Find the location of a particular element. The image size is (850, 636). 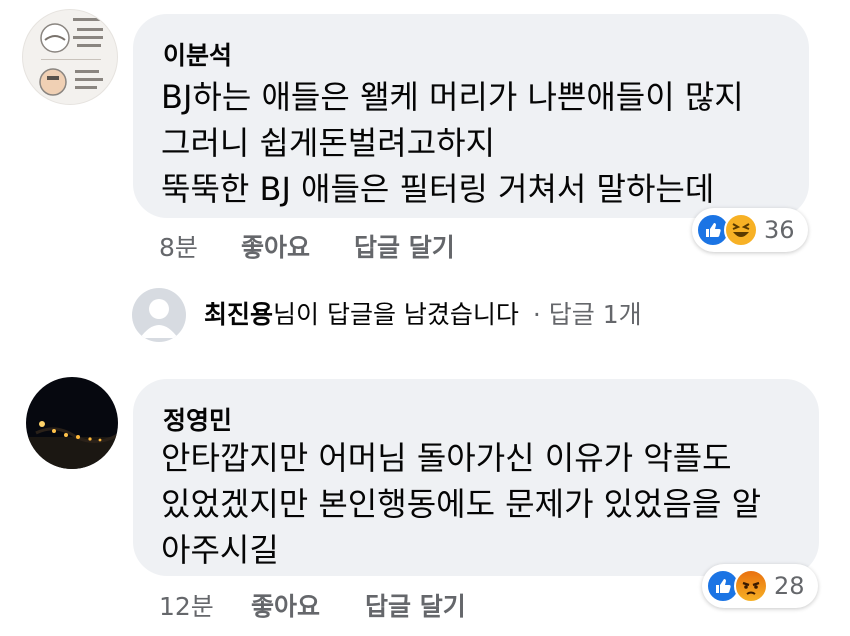

comment-line: 아주시길 is located at coordinates (220, 550).